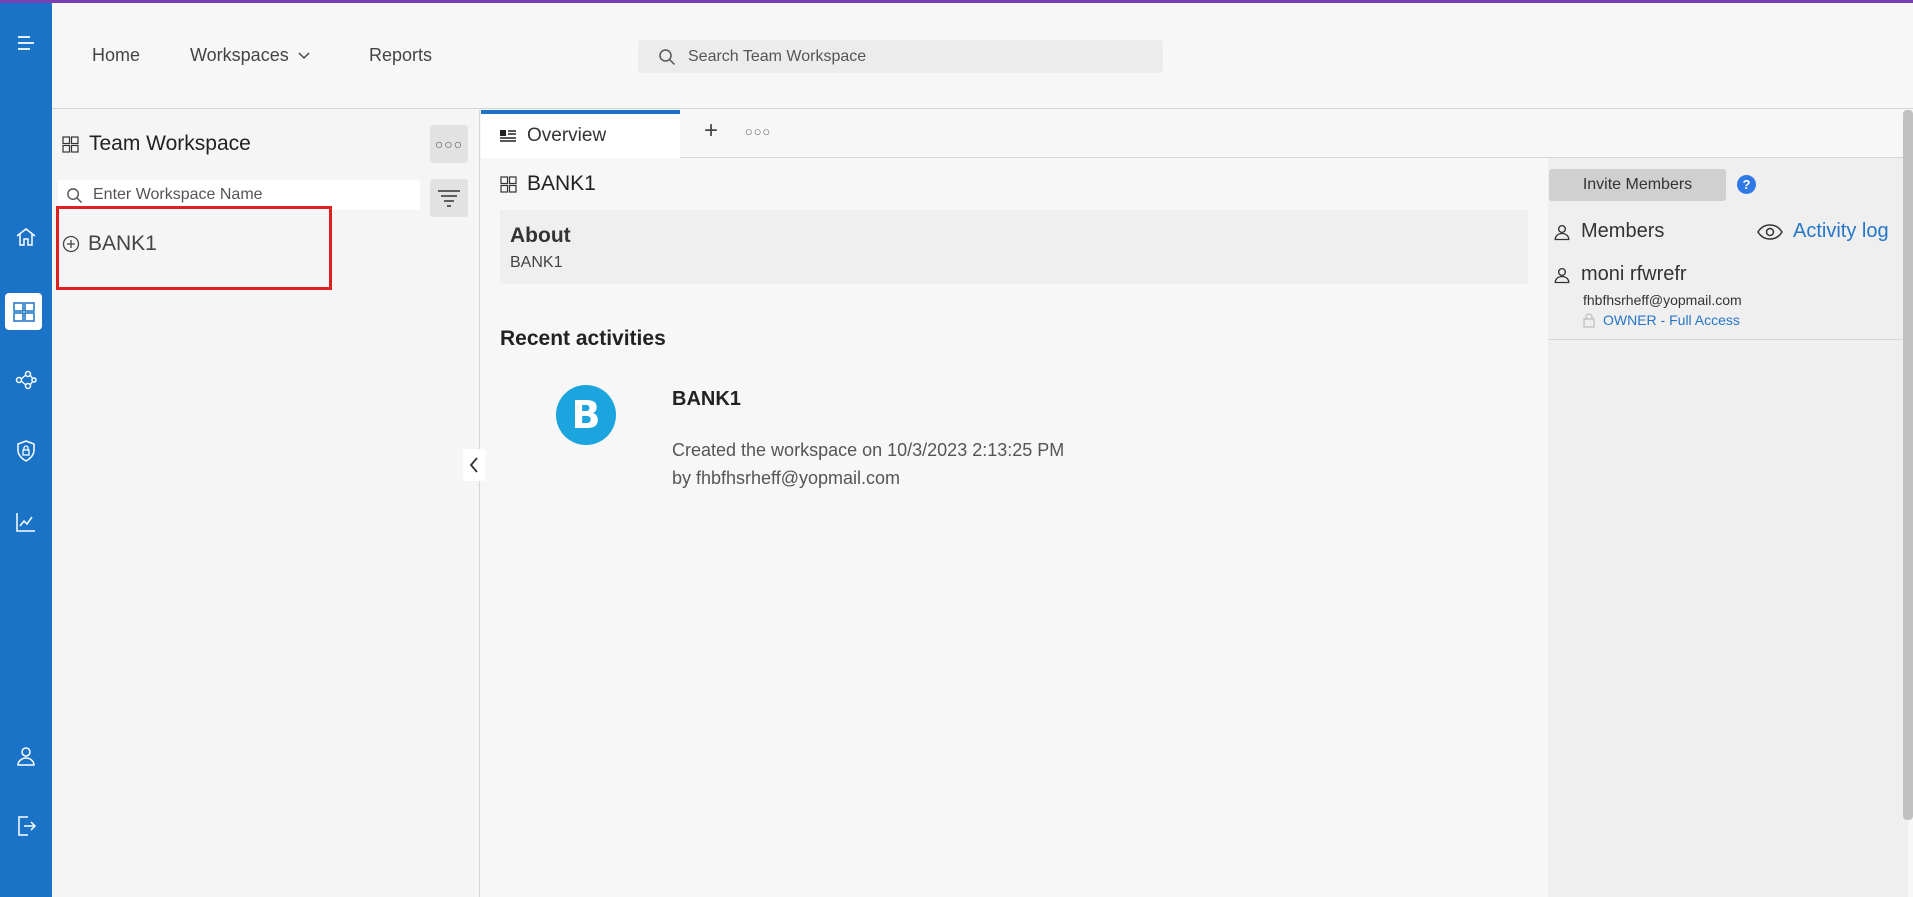 The image size is (1913, 897). I want to click on invite-members-button: Invite Members, so click(1637, 185).